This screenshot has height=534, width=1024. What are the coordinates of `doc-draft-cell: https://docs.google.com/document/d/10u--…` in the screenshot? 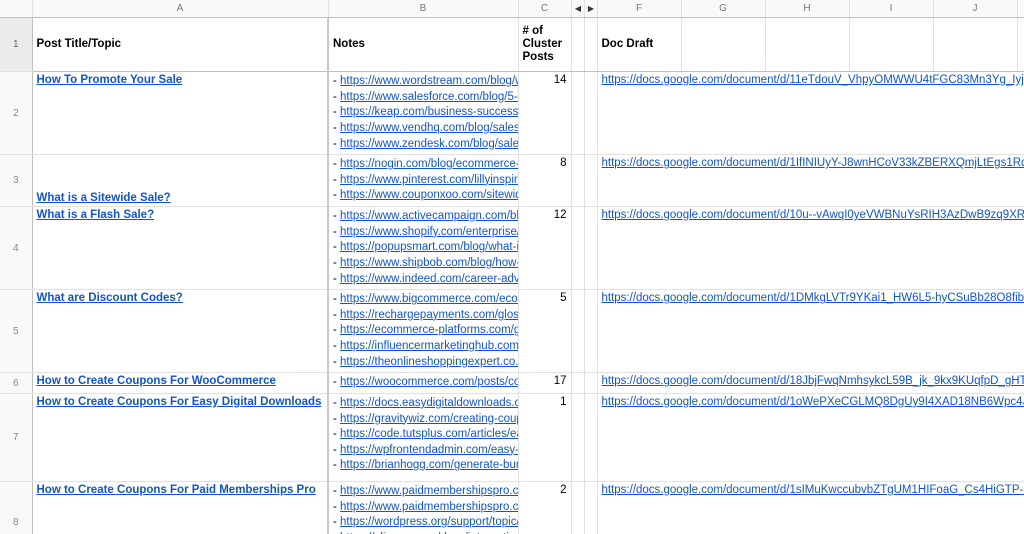 It's located at (810, 248).